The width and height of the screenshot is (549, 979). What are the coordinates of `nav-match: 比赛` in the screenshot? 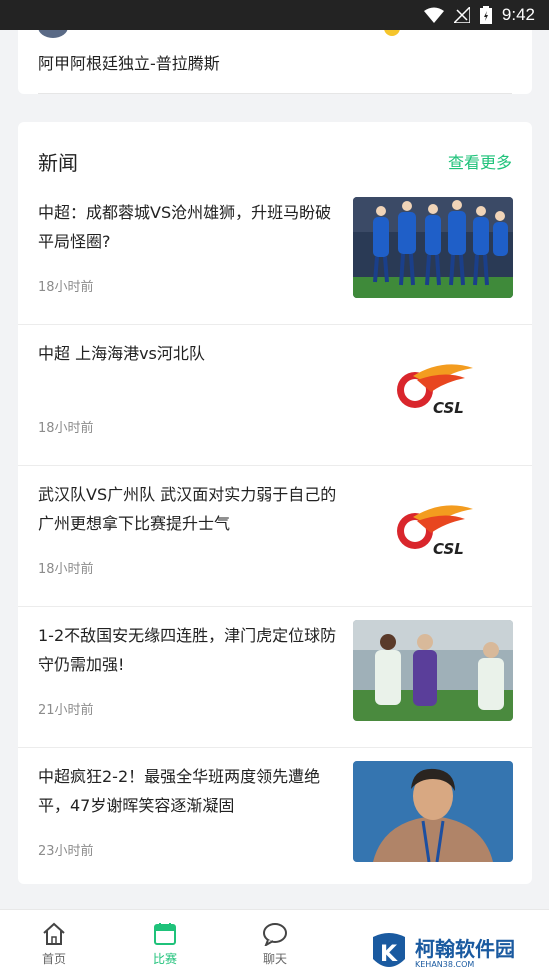 It's located at (165, 944).